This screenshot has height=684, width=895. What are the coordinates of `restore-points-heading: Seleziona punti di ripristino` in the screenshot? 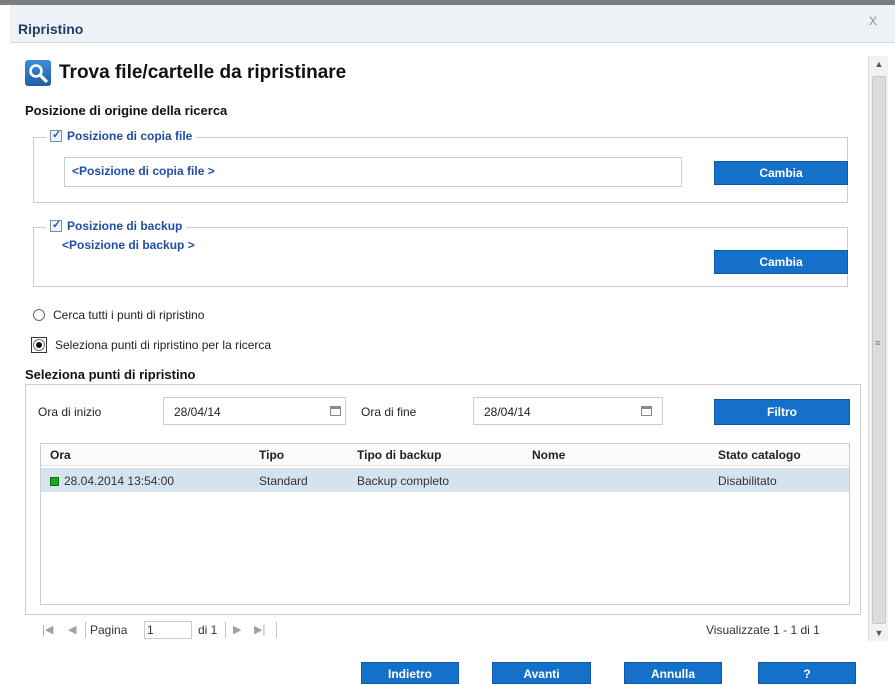 It's located at (110, 374).